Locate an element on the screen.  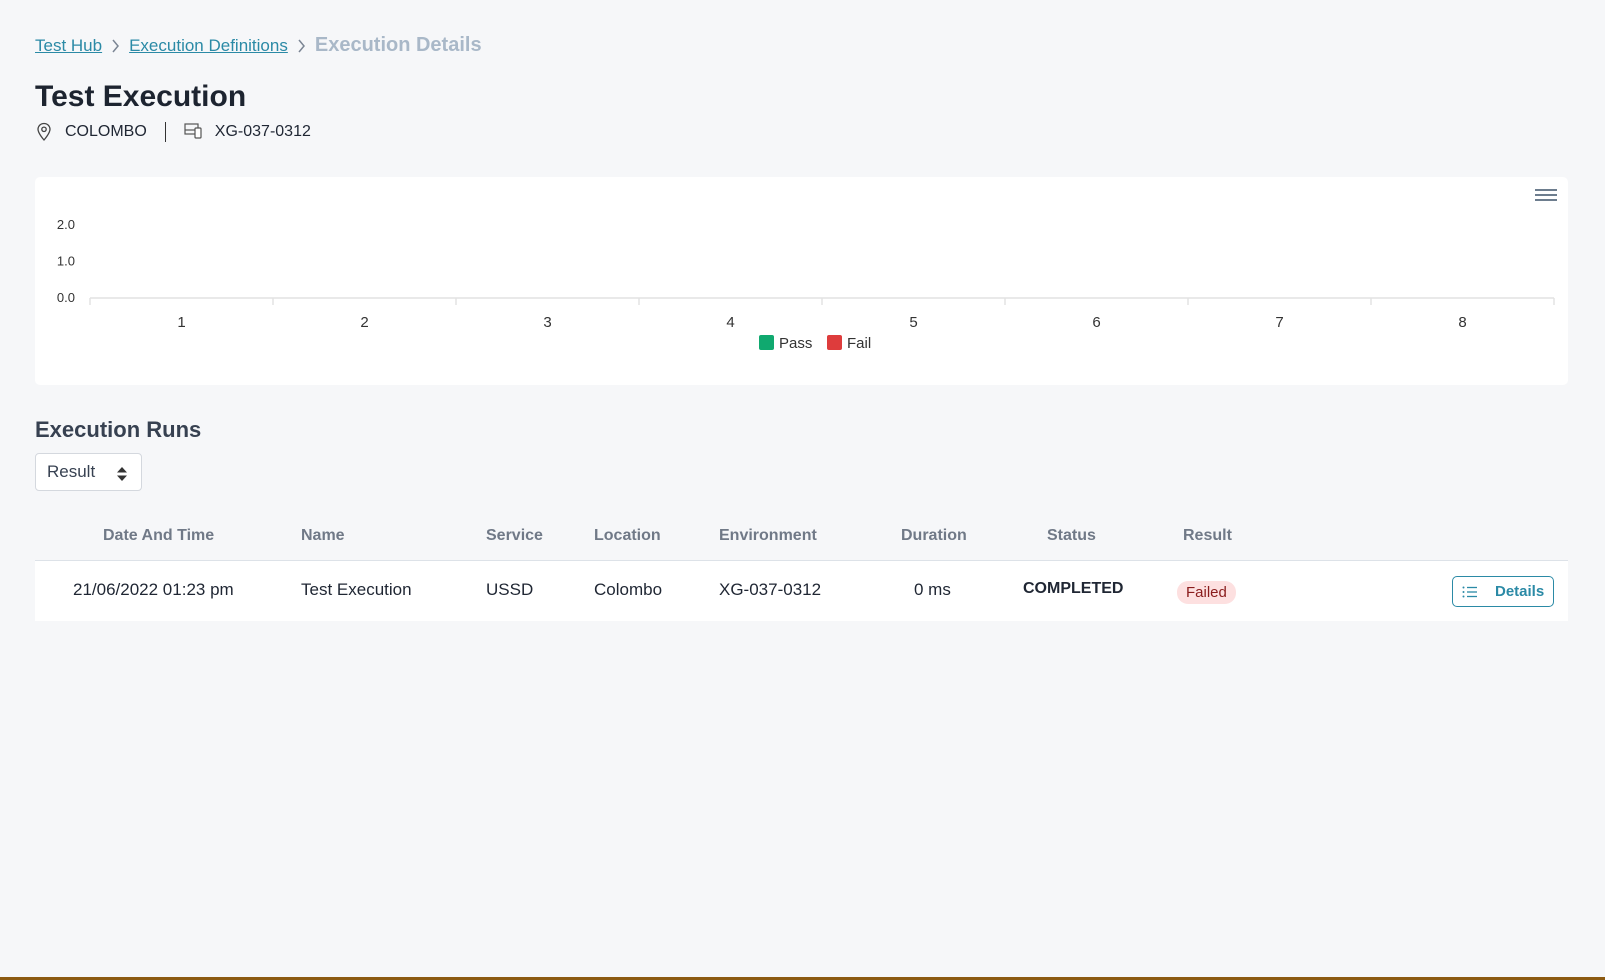
execution-meta: COLOMBO XG-037-0312 is located at coordinates (173, 132).